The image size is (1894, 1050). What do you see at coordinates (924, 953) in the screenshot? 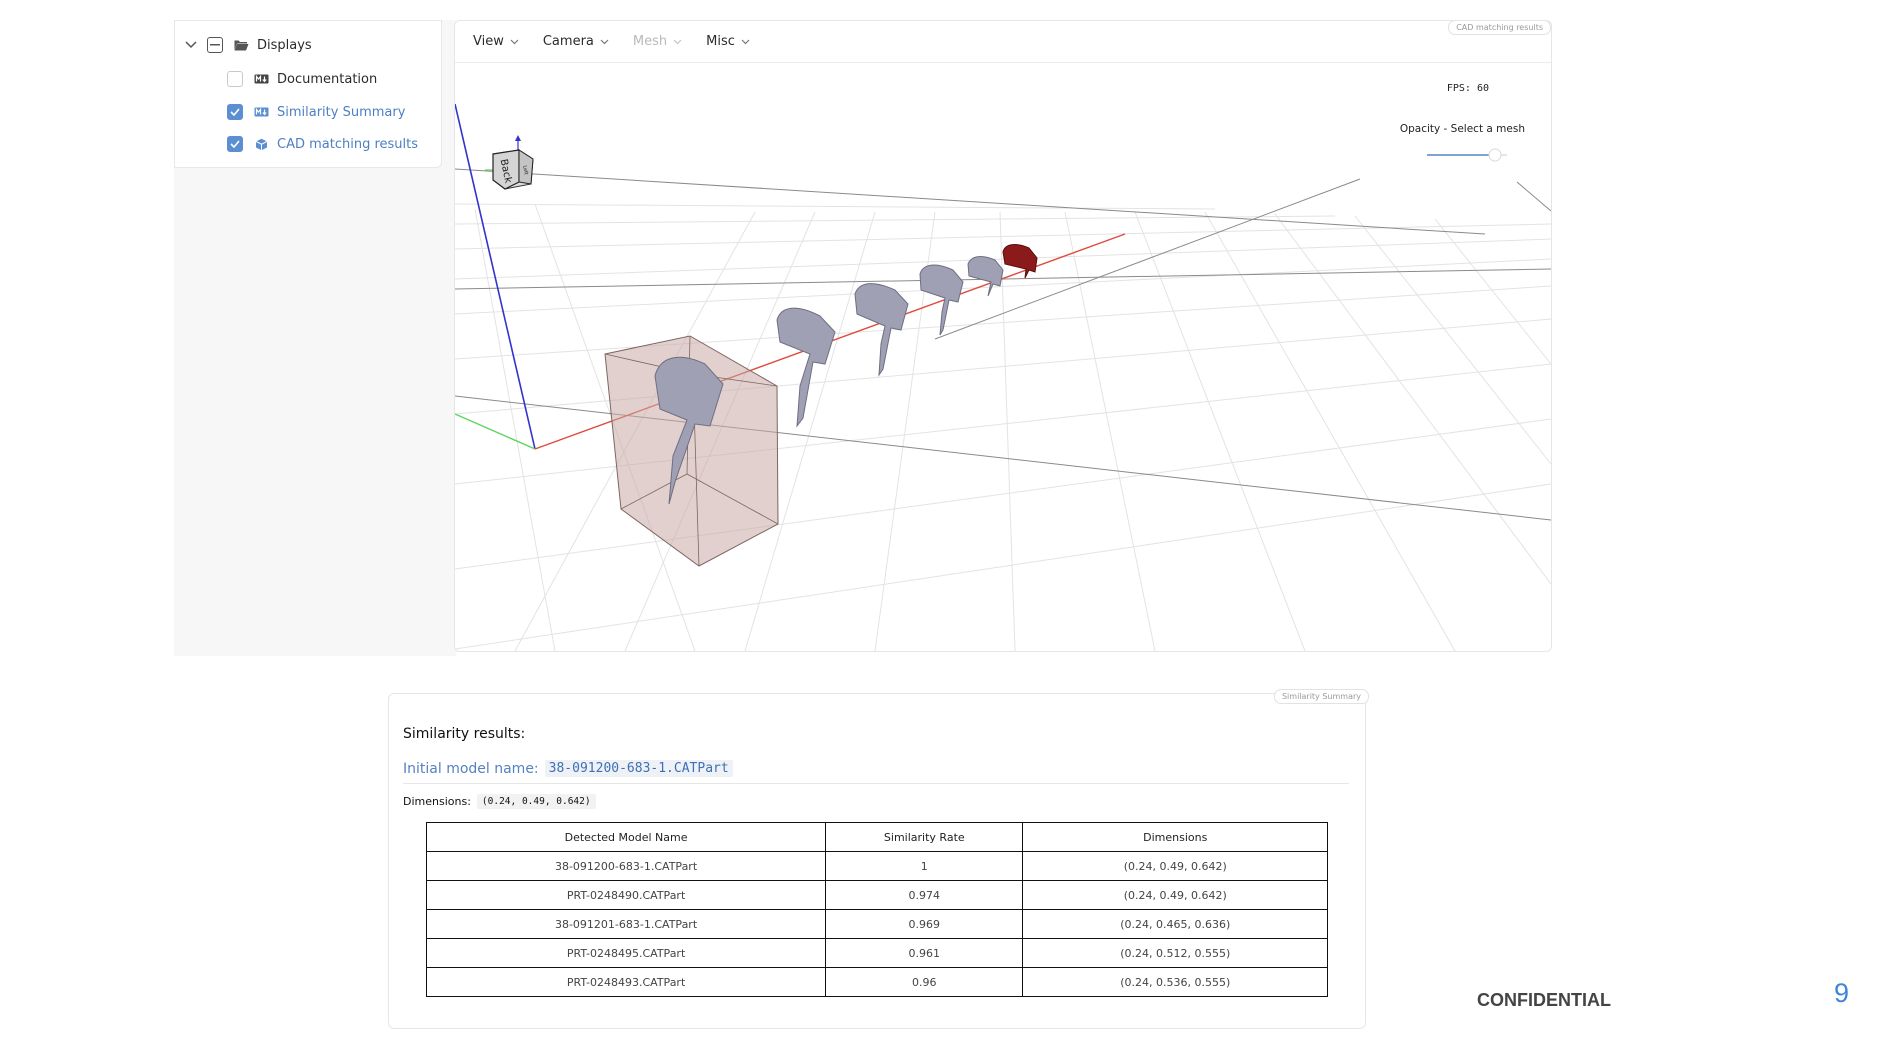
I see `similarity-rate-cell: 0.961` at bounding box center [924, 953].